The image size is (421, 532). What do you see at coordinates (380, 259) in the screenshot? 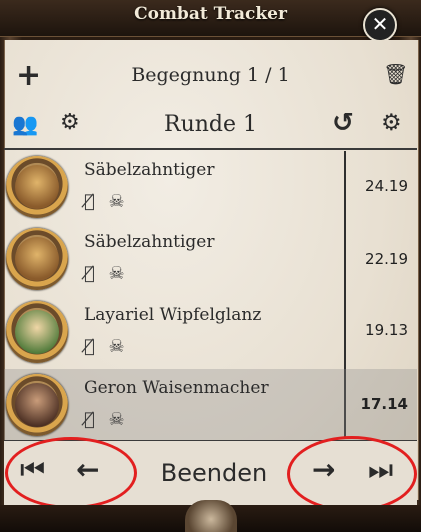
I see `initiative-value: 22.19` at bounding box center [380, 259].